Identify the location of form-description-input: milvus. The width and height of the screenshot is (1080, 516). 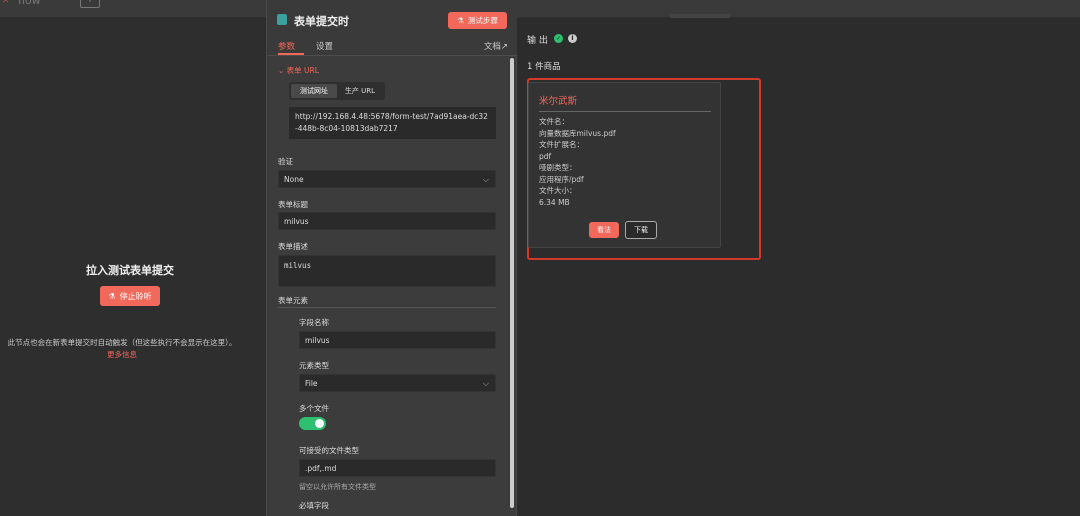
(387, 271).